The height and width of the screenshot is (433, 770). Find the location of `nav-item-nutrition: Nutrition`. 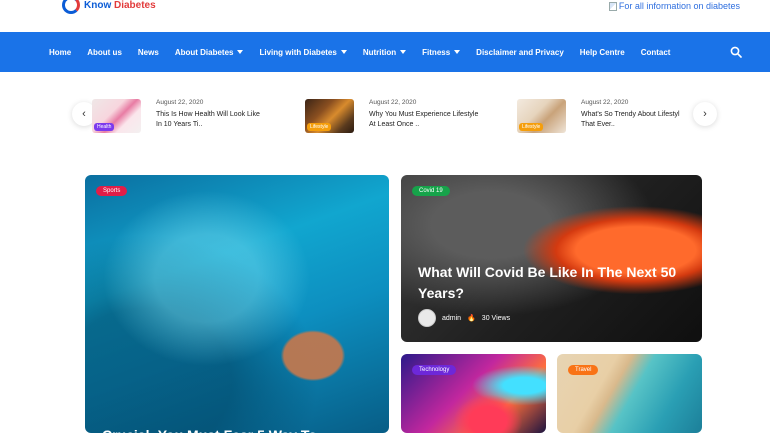

nav-item-nutrition: Nutrition is located at coordinates (384, 52).